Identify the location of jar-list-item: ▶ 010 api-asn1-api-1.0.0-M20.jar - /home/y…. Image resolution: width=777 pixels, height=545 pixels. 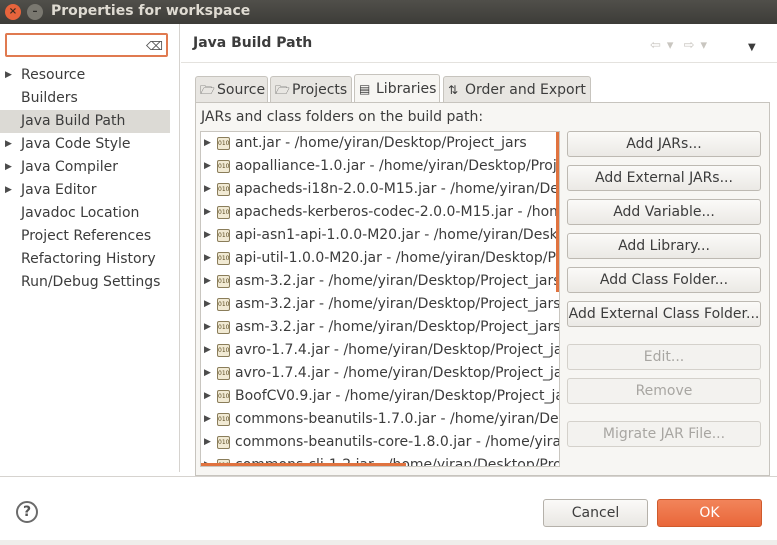
(380, 235).